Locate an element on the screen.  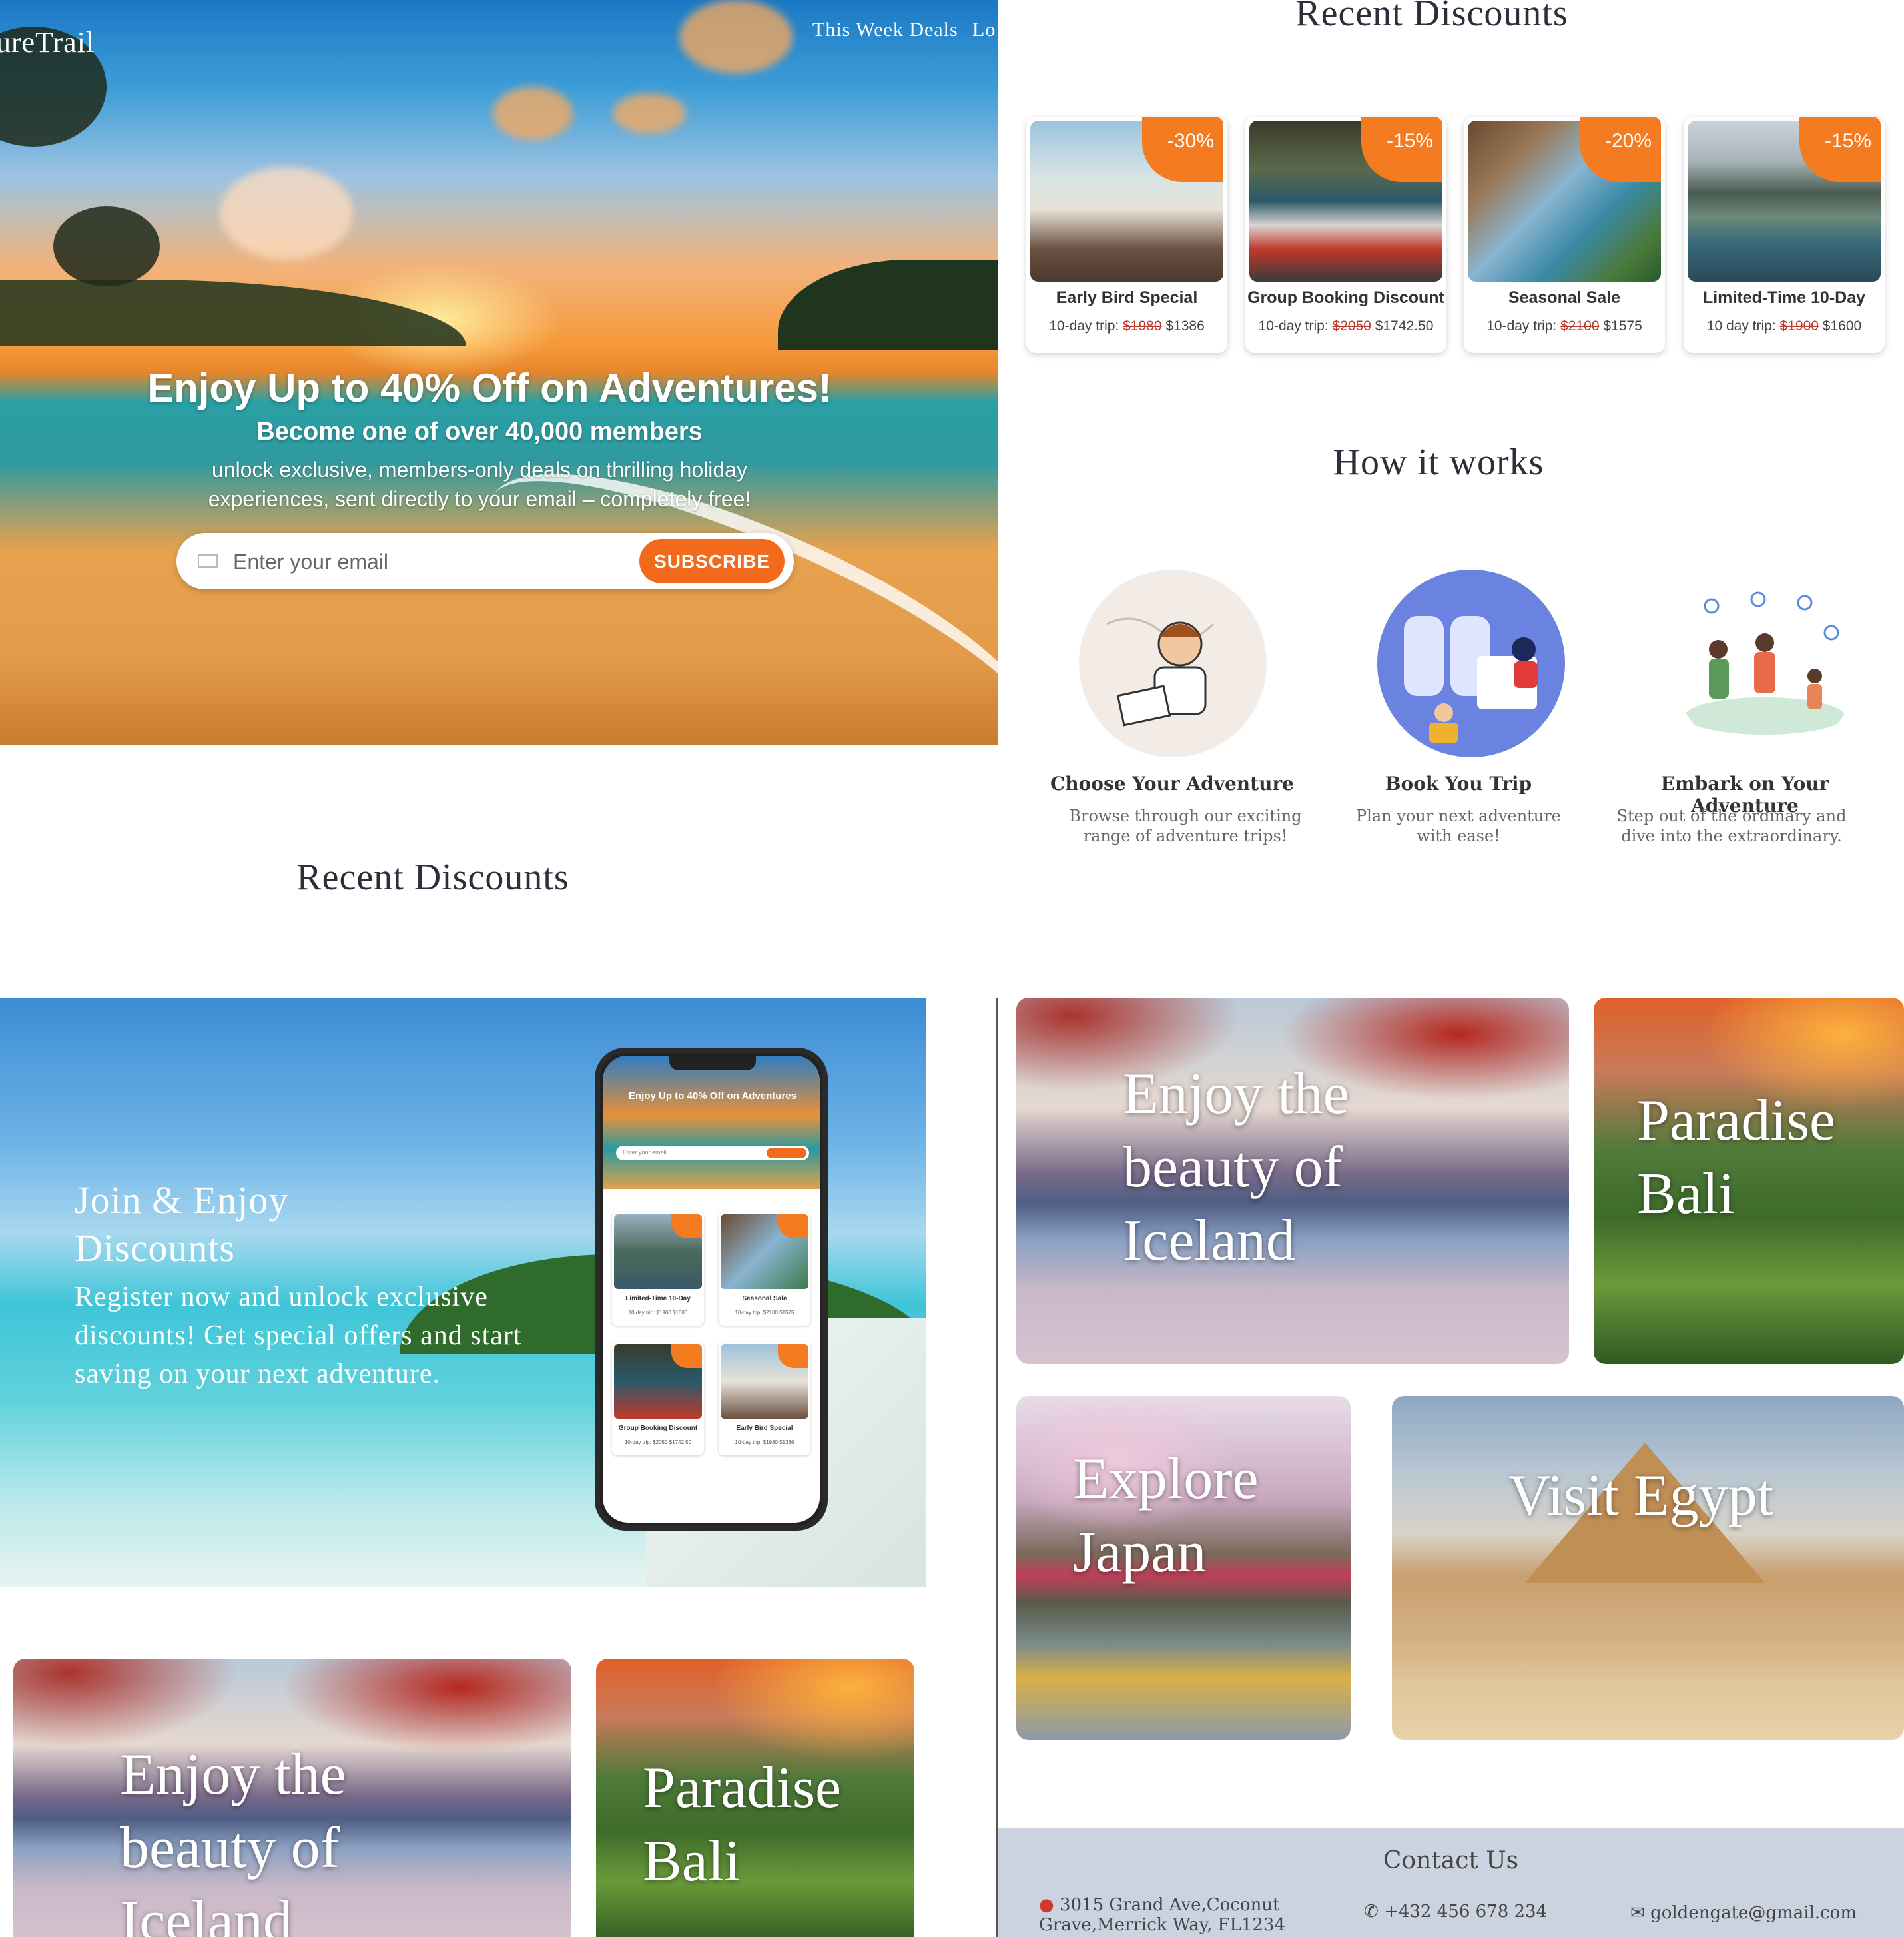
deal-name: Group Booking Discount is located at coordinates (1345, 298).